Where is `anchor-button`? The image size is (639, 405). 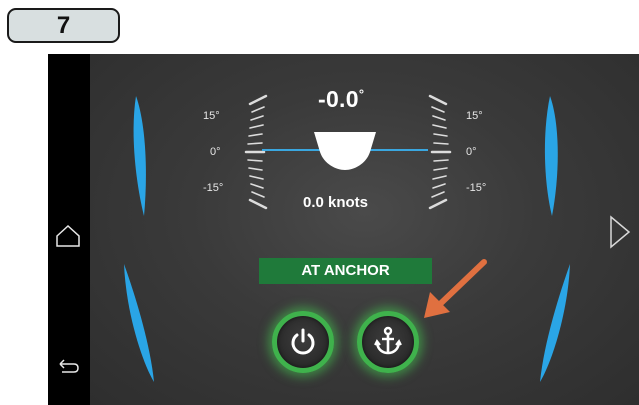 anchor-button is located at coordinates (388, 342).